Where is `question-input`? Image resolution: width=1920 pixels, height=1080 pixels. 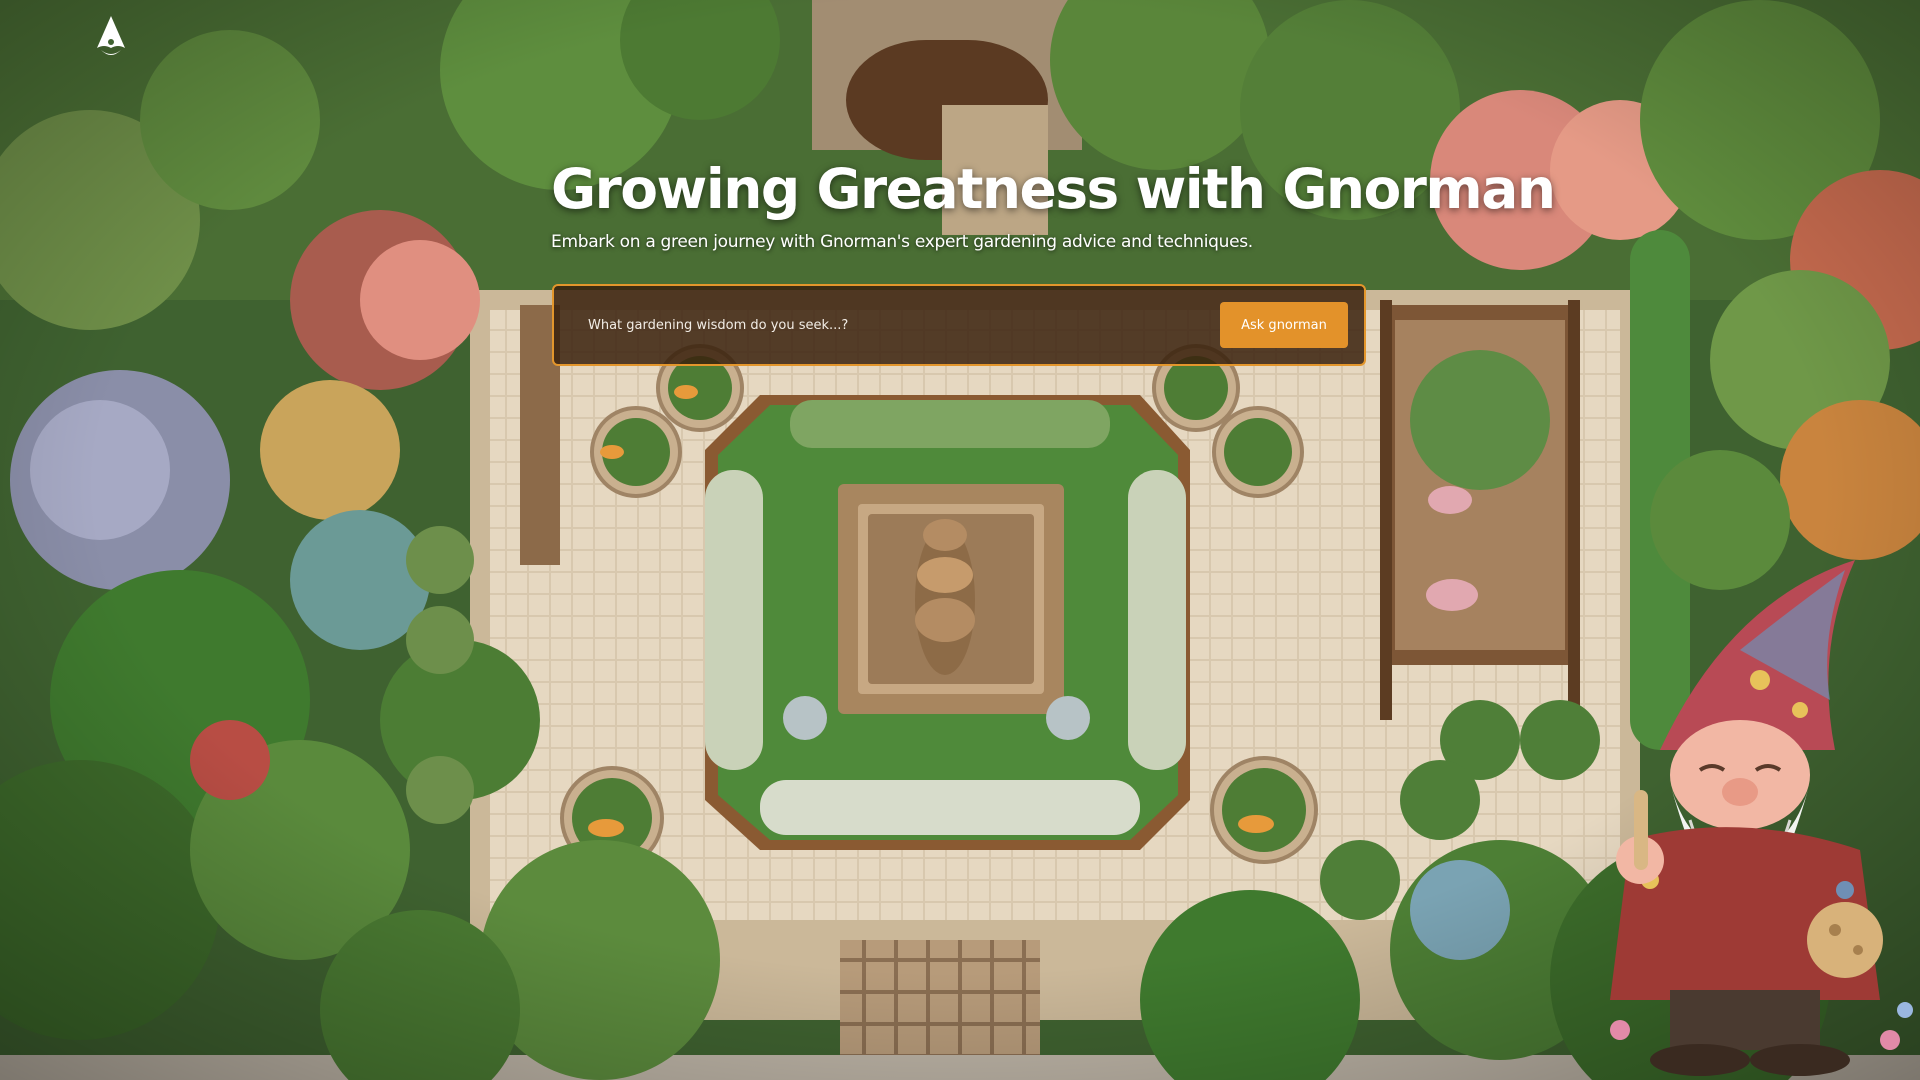 question-input is located at coordinates (903, 325).